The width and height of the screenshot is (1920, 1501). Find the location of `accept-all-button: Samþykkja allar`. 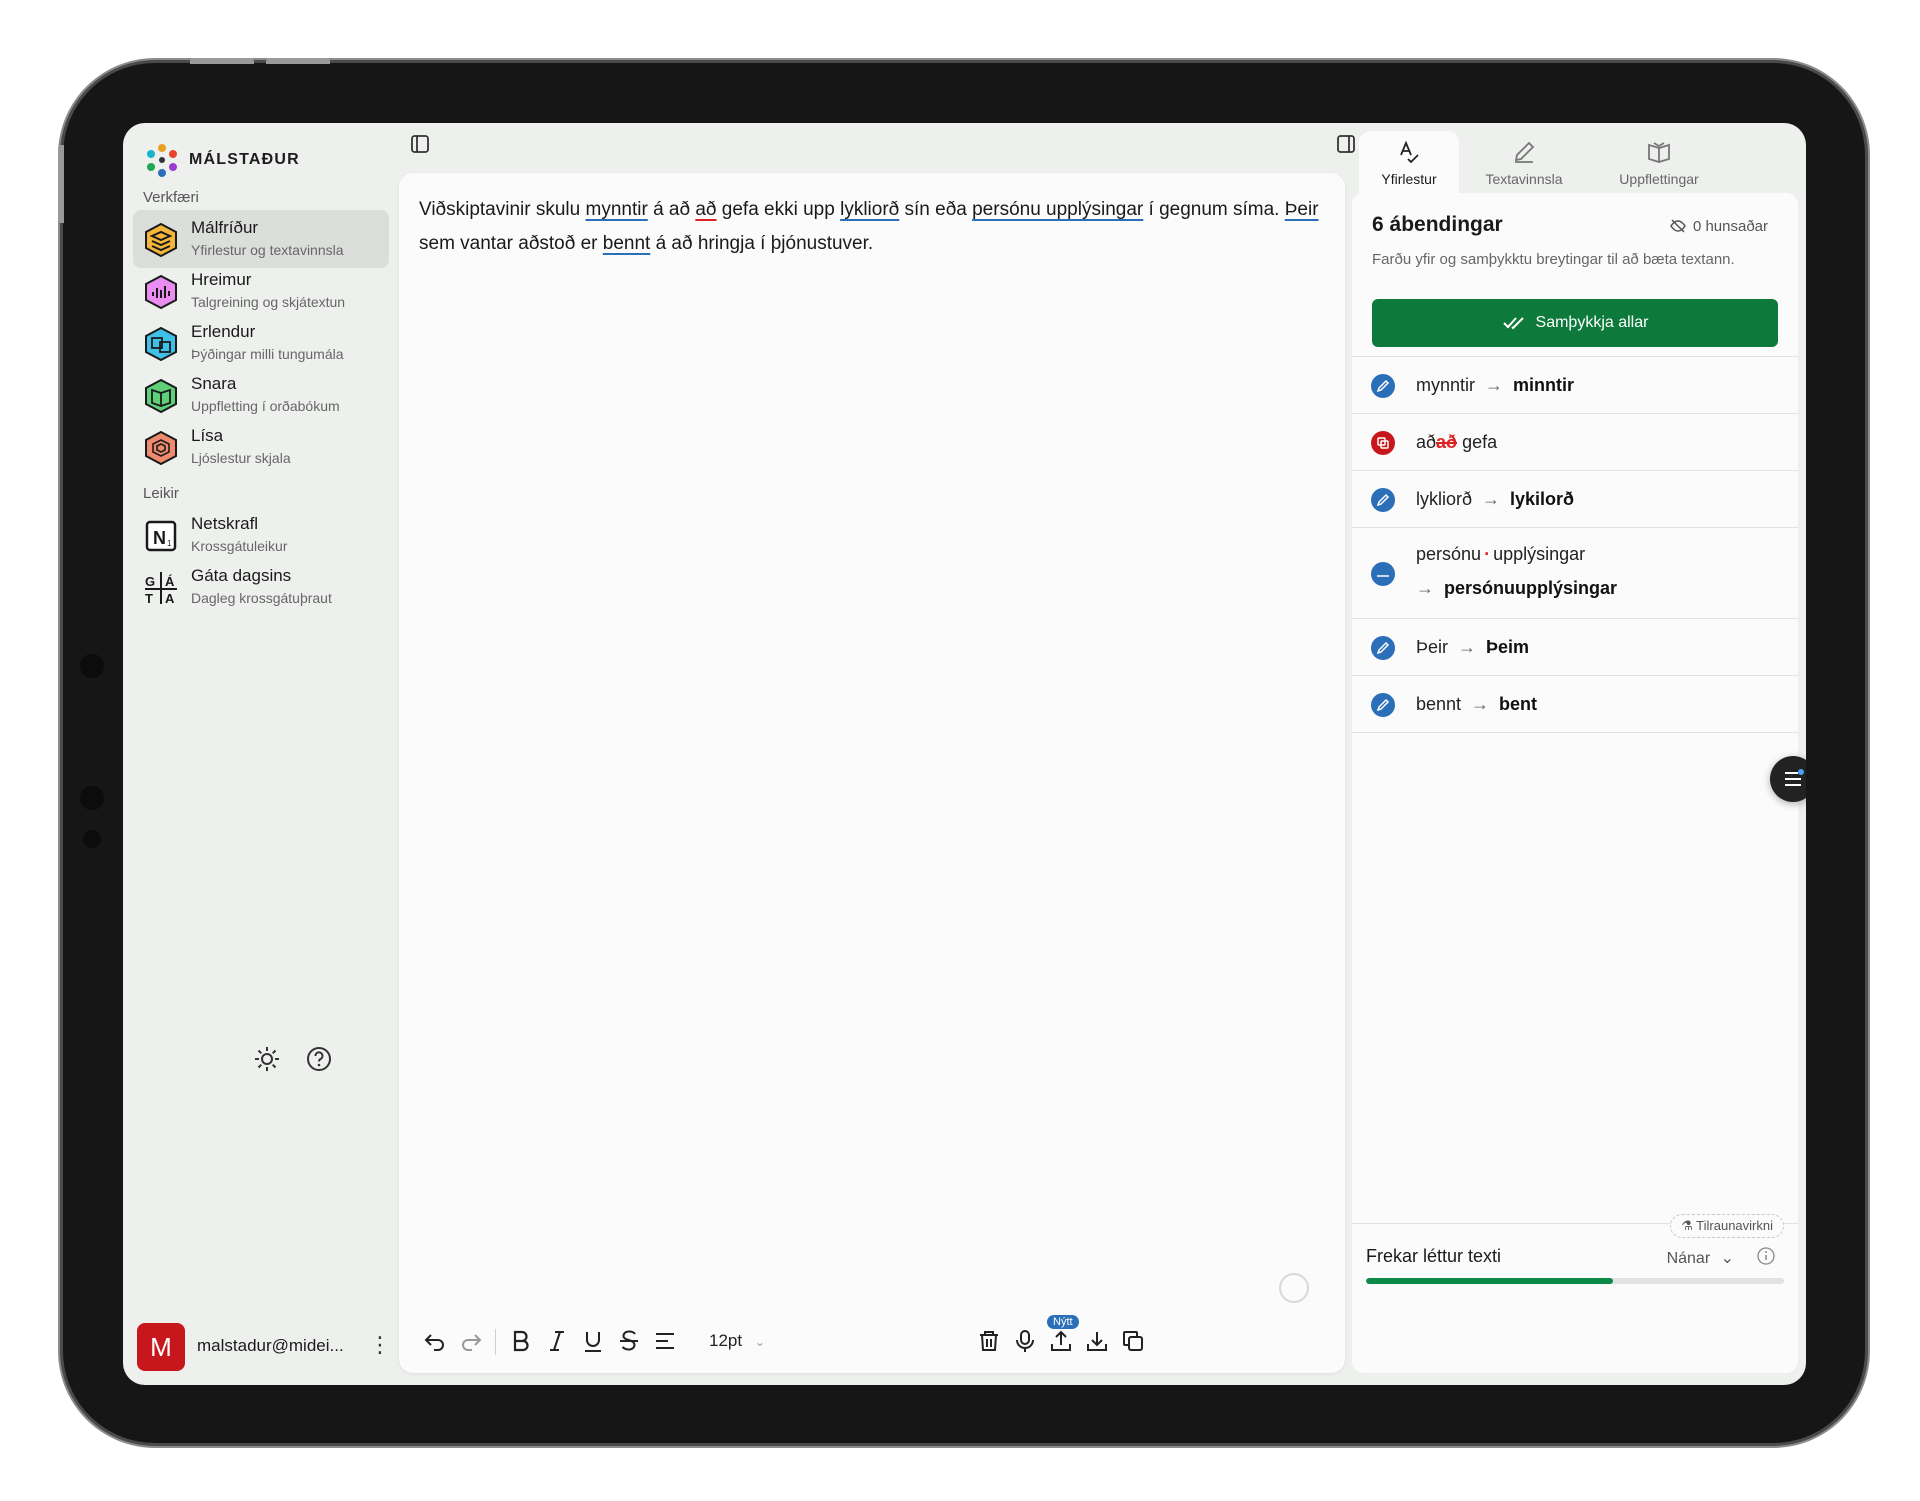

accept-all-button: Samþykkja allar is located at coordinates (1575, 323).